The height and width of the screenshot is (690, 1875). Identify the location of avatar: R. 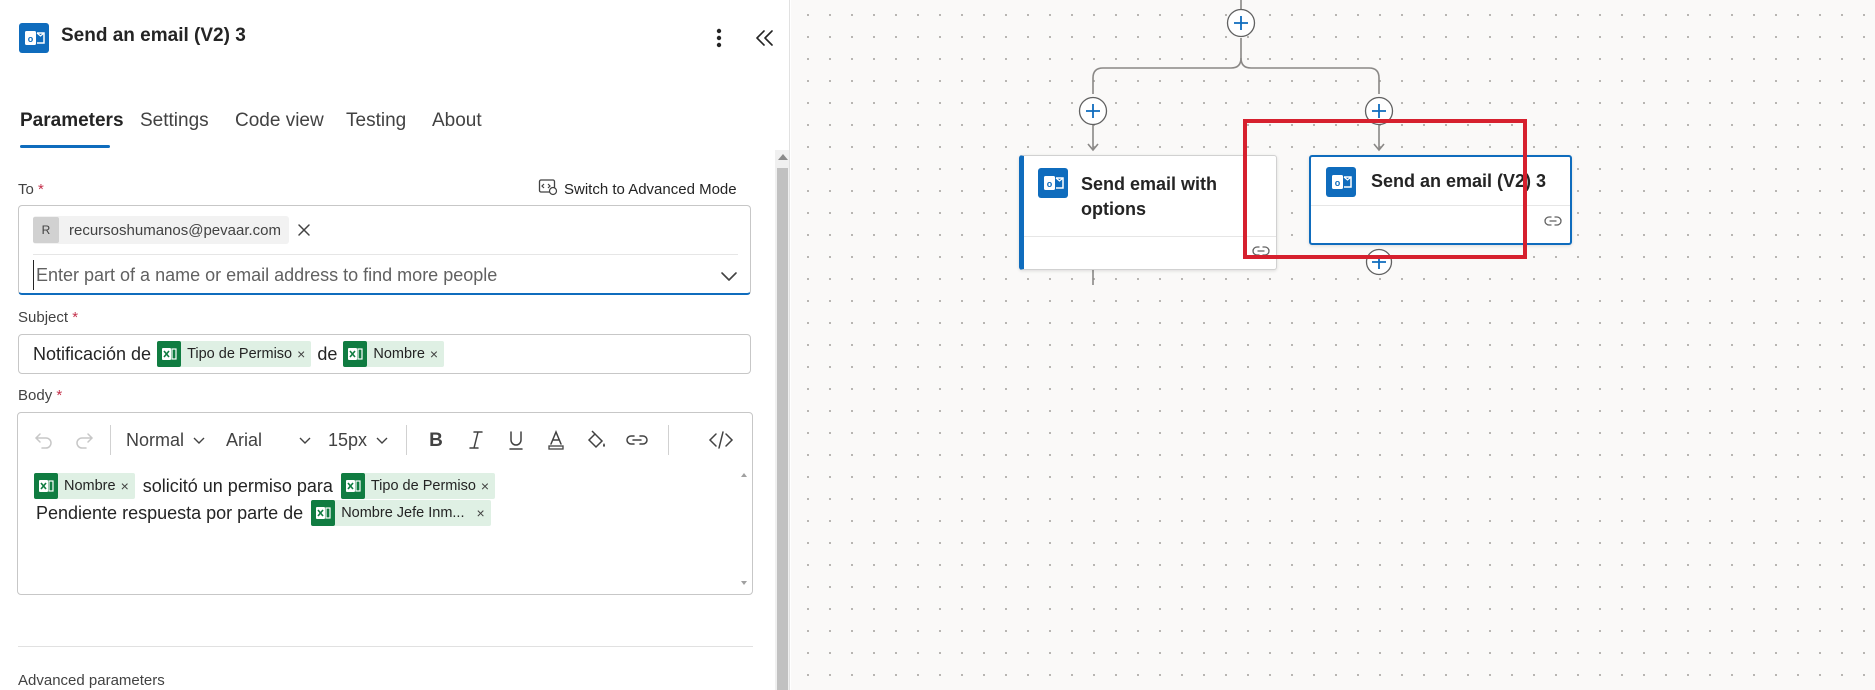
(46, 230).